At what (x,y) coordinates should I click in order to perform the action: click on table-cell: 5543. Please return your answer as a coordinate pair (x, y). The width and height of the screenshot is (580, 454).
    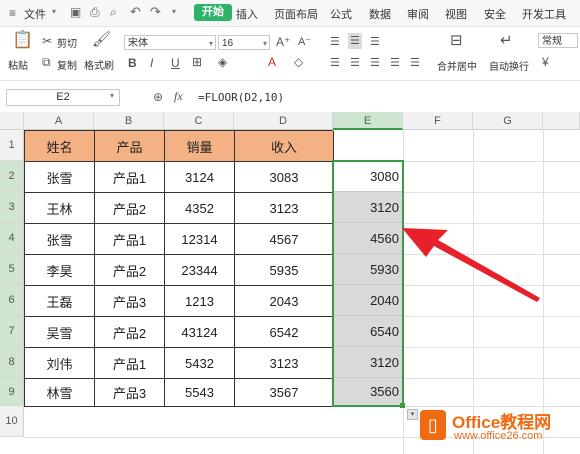
    Looking at the image, I should click on (200, 393).